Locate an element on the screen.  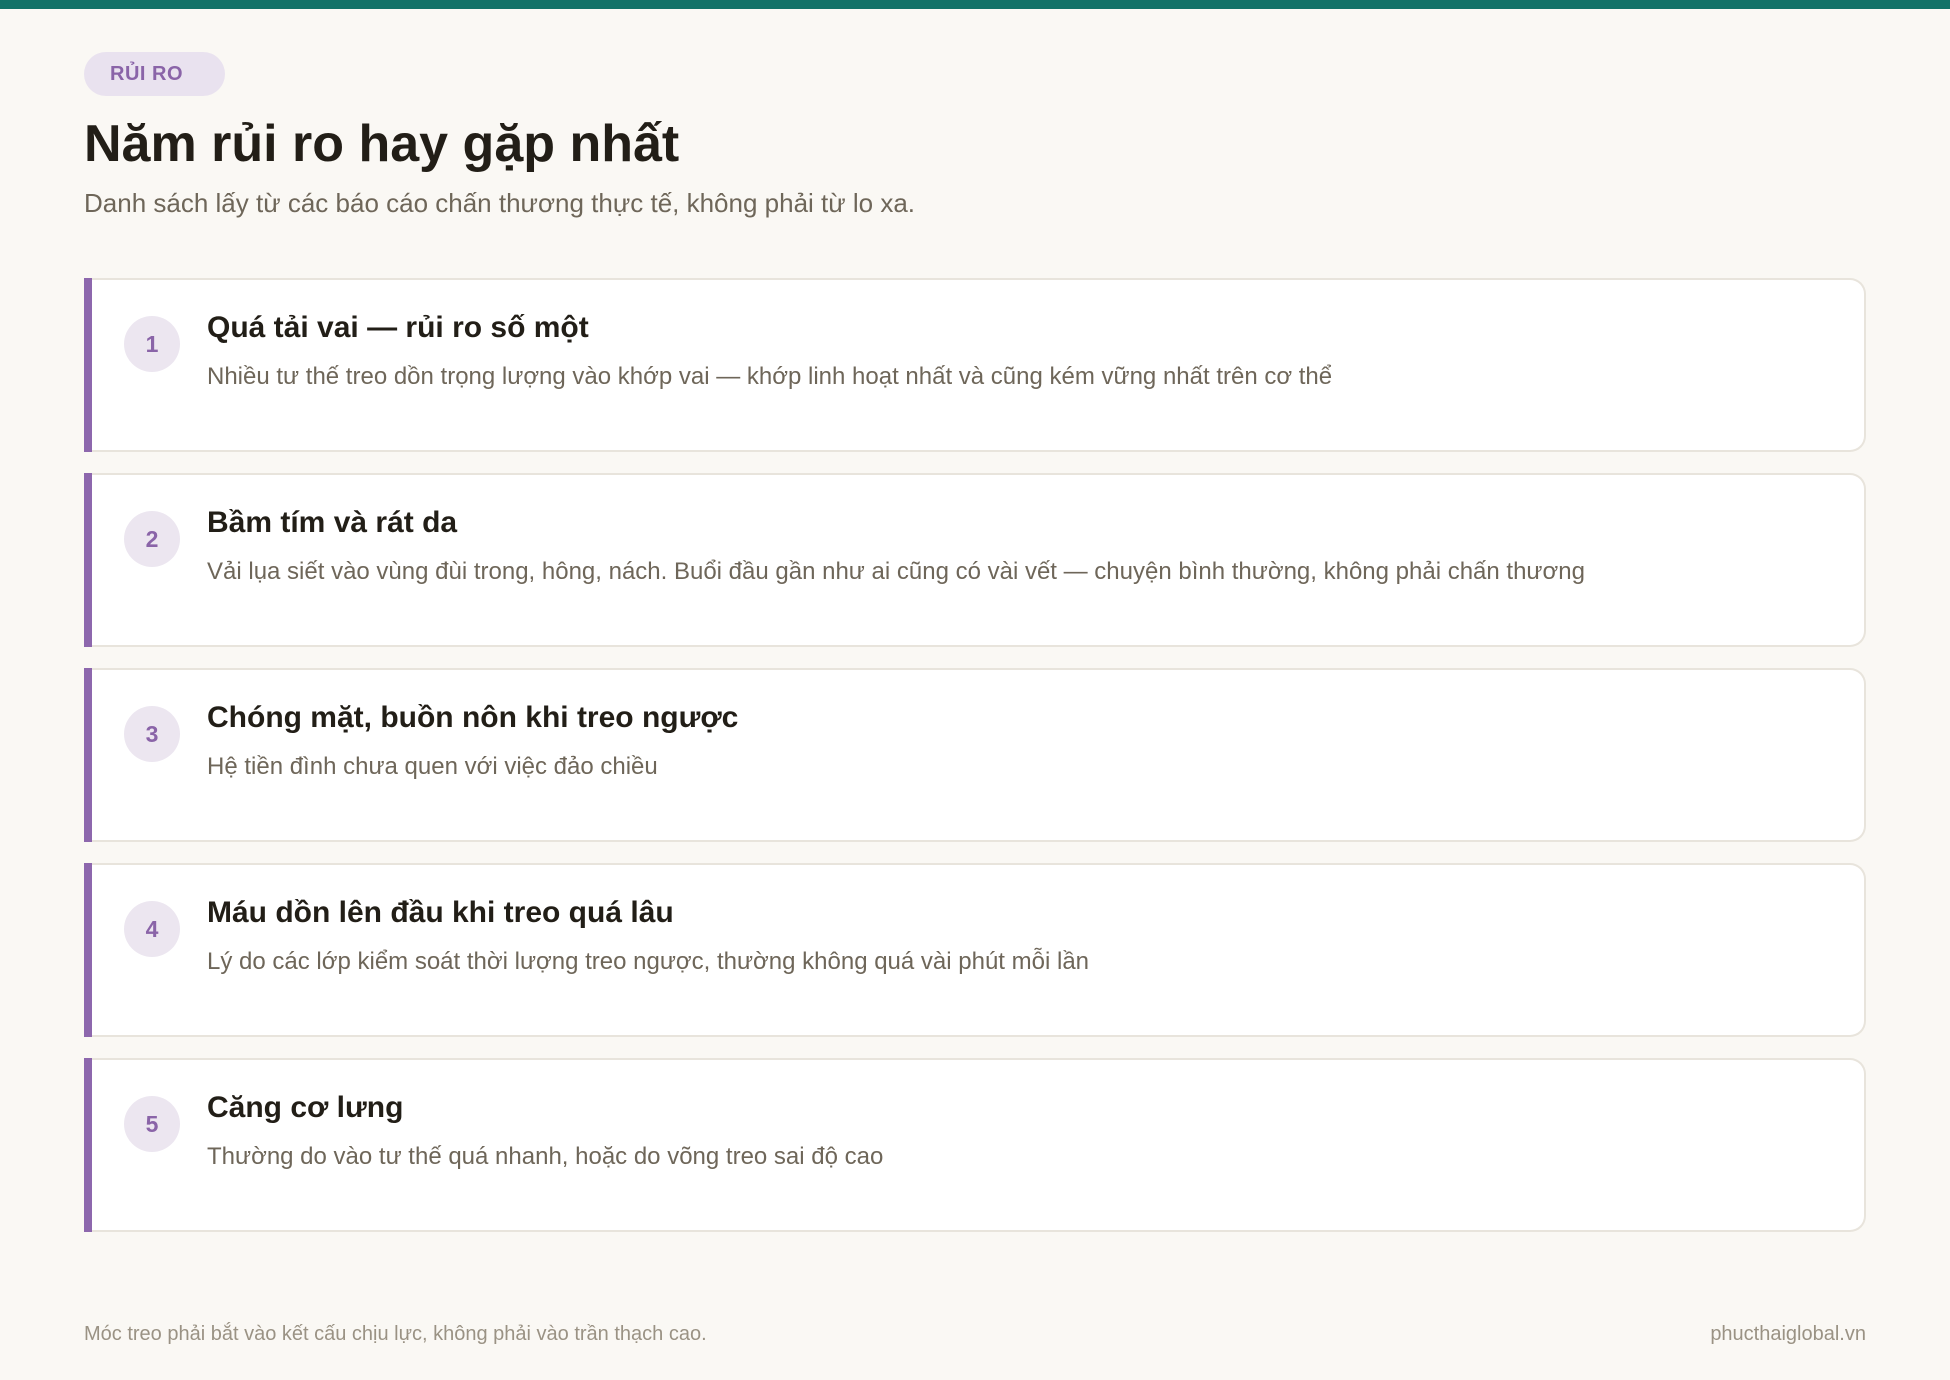
risk-number: 1 is located at coordinates (152, 344).